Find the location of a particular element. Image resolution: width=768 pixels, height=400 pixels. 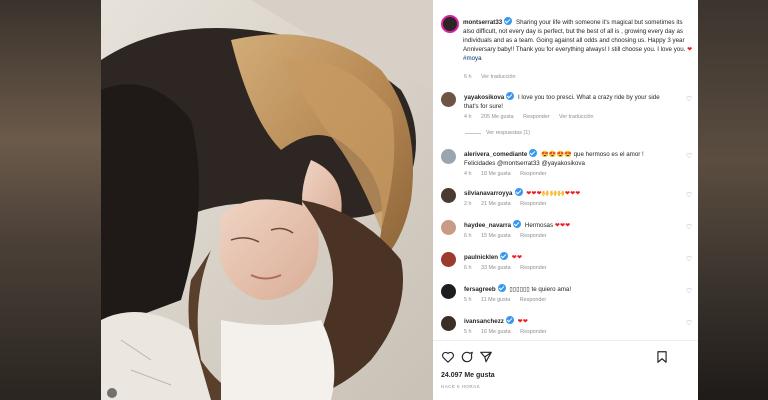

comment-likes: 18 Me gusta is located at coordinates (496, 174).